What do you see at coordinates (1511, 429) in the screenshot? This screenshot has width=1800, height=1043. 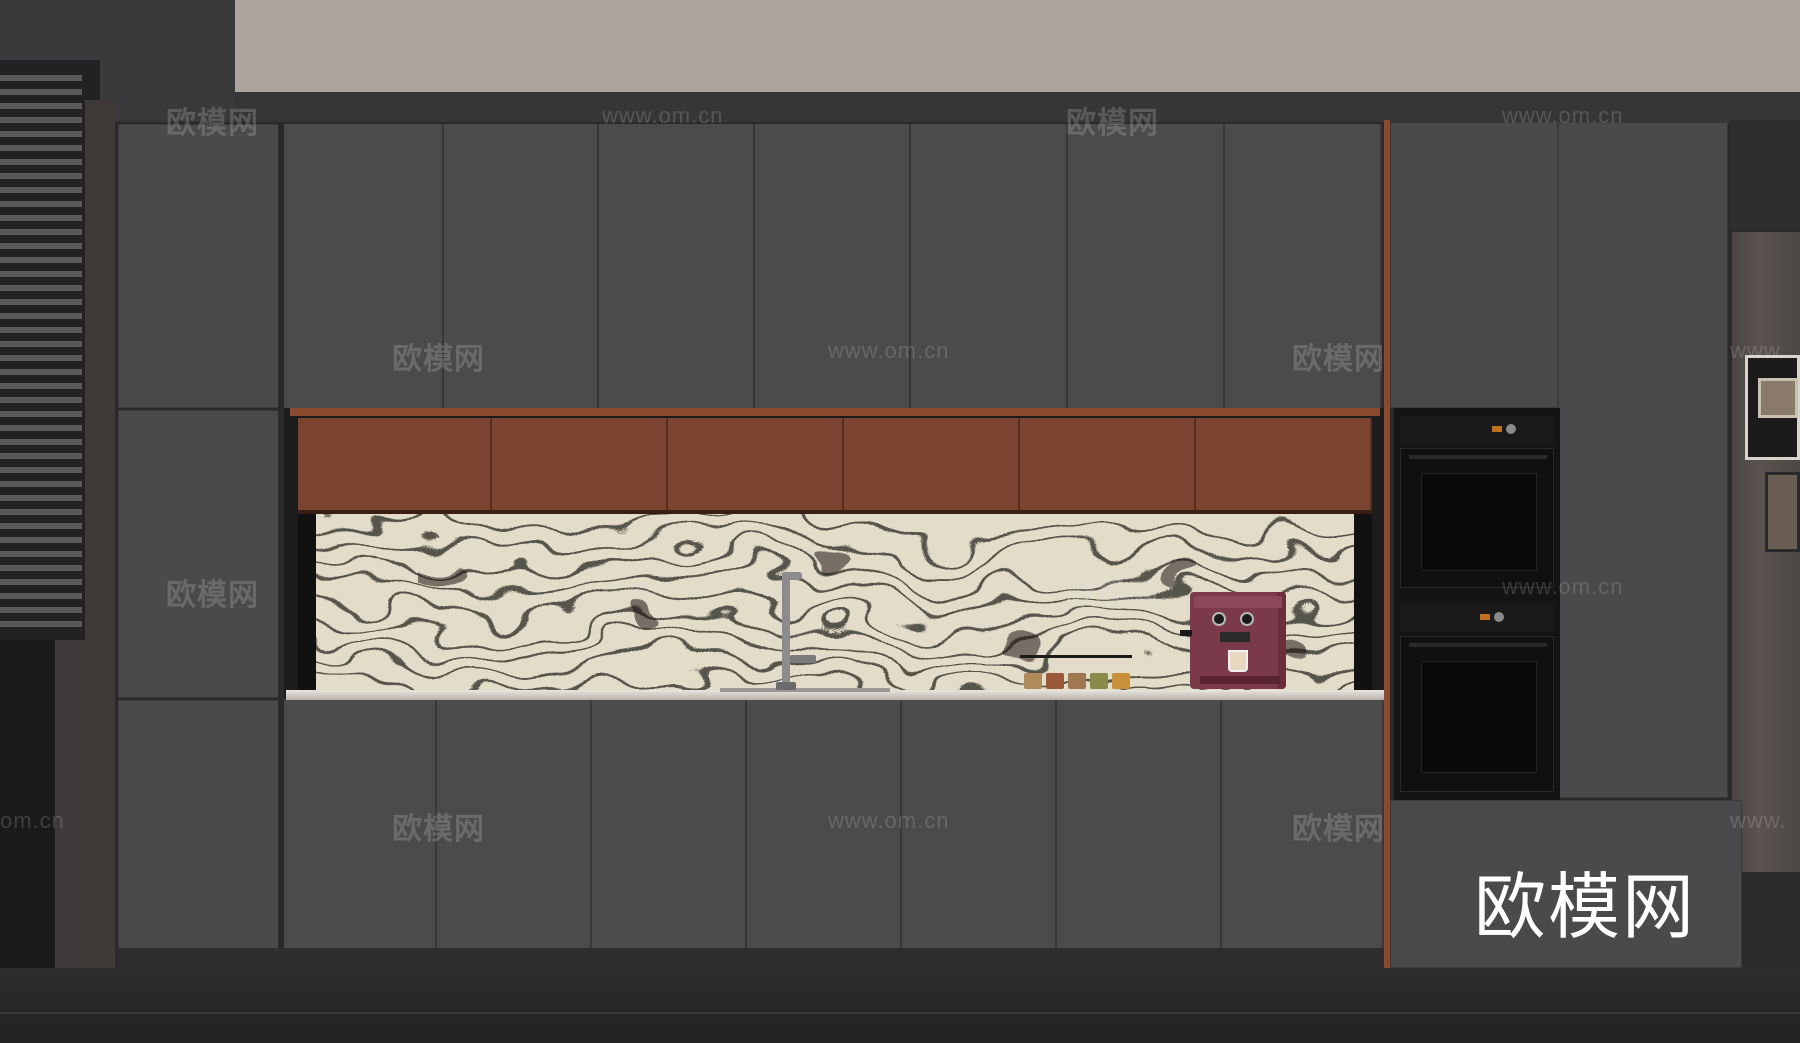 I see `oven-1-knob` at bounding box center [1511, 429].